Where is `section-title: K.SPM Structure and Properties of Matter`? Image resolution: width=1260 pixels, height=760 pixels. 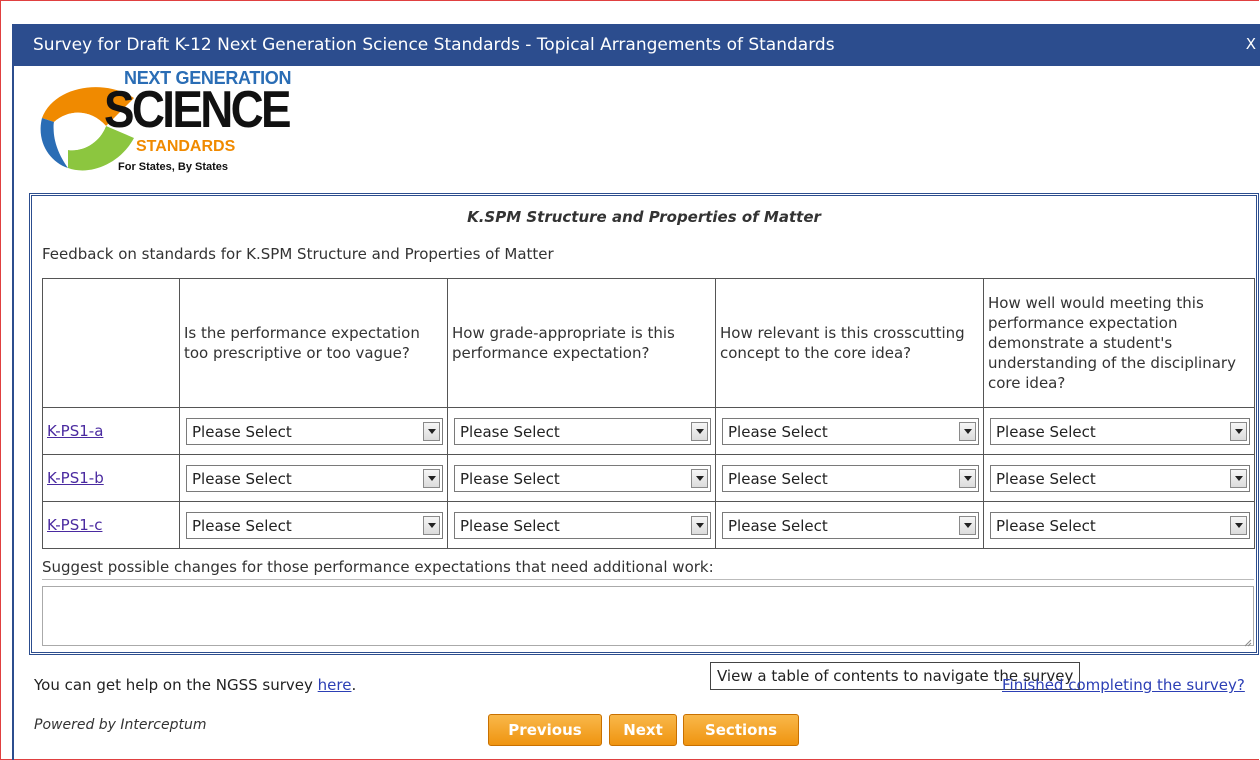
section-title: K.SPM Structure and Properties of Matter is located at coordinates (644, 217).